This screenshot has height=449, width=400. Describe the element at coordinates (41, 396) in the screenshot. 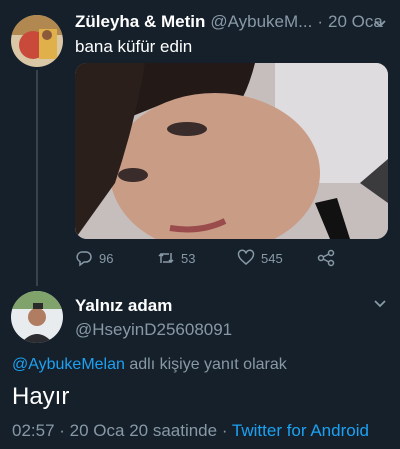

I see `tweet-text: Hayır` at that location.